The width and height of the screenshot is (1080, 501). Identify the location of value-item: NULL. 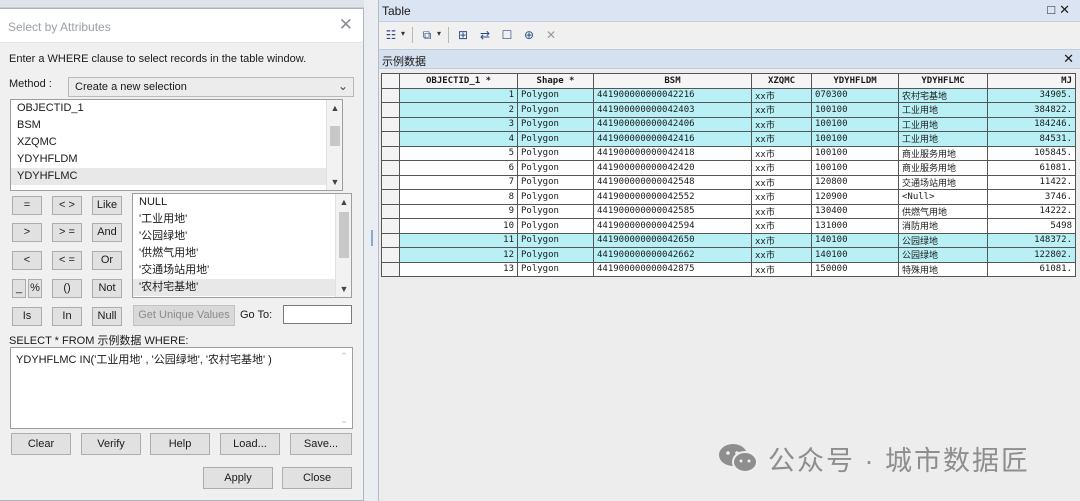
(242, 202).